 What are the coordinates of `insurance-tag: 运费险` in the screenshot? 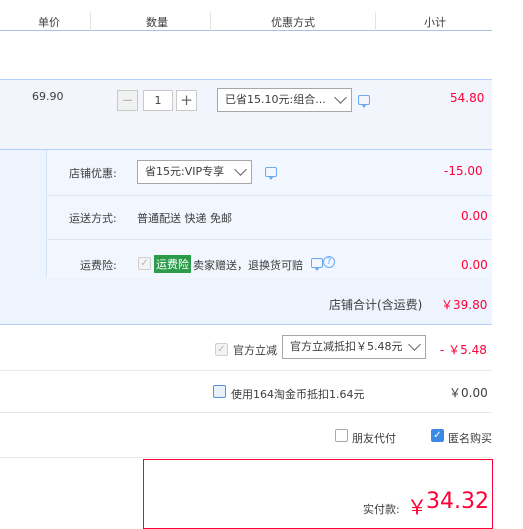 It's located at (172, 264).